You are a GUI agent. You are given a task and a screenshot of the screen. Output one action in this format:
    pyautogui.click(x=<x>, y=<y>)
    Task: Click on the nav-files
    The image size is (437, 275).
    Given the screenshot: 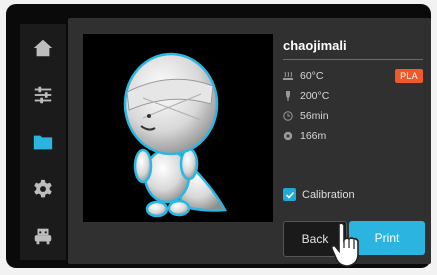 What is the action you would take?
    pyautogui.click(x=43, y=142)
    